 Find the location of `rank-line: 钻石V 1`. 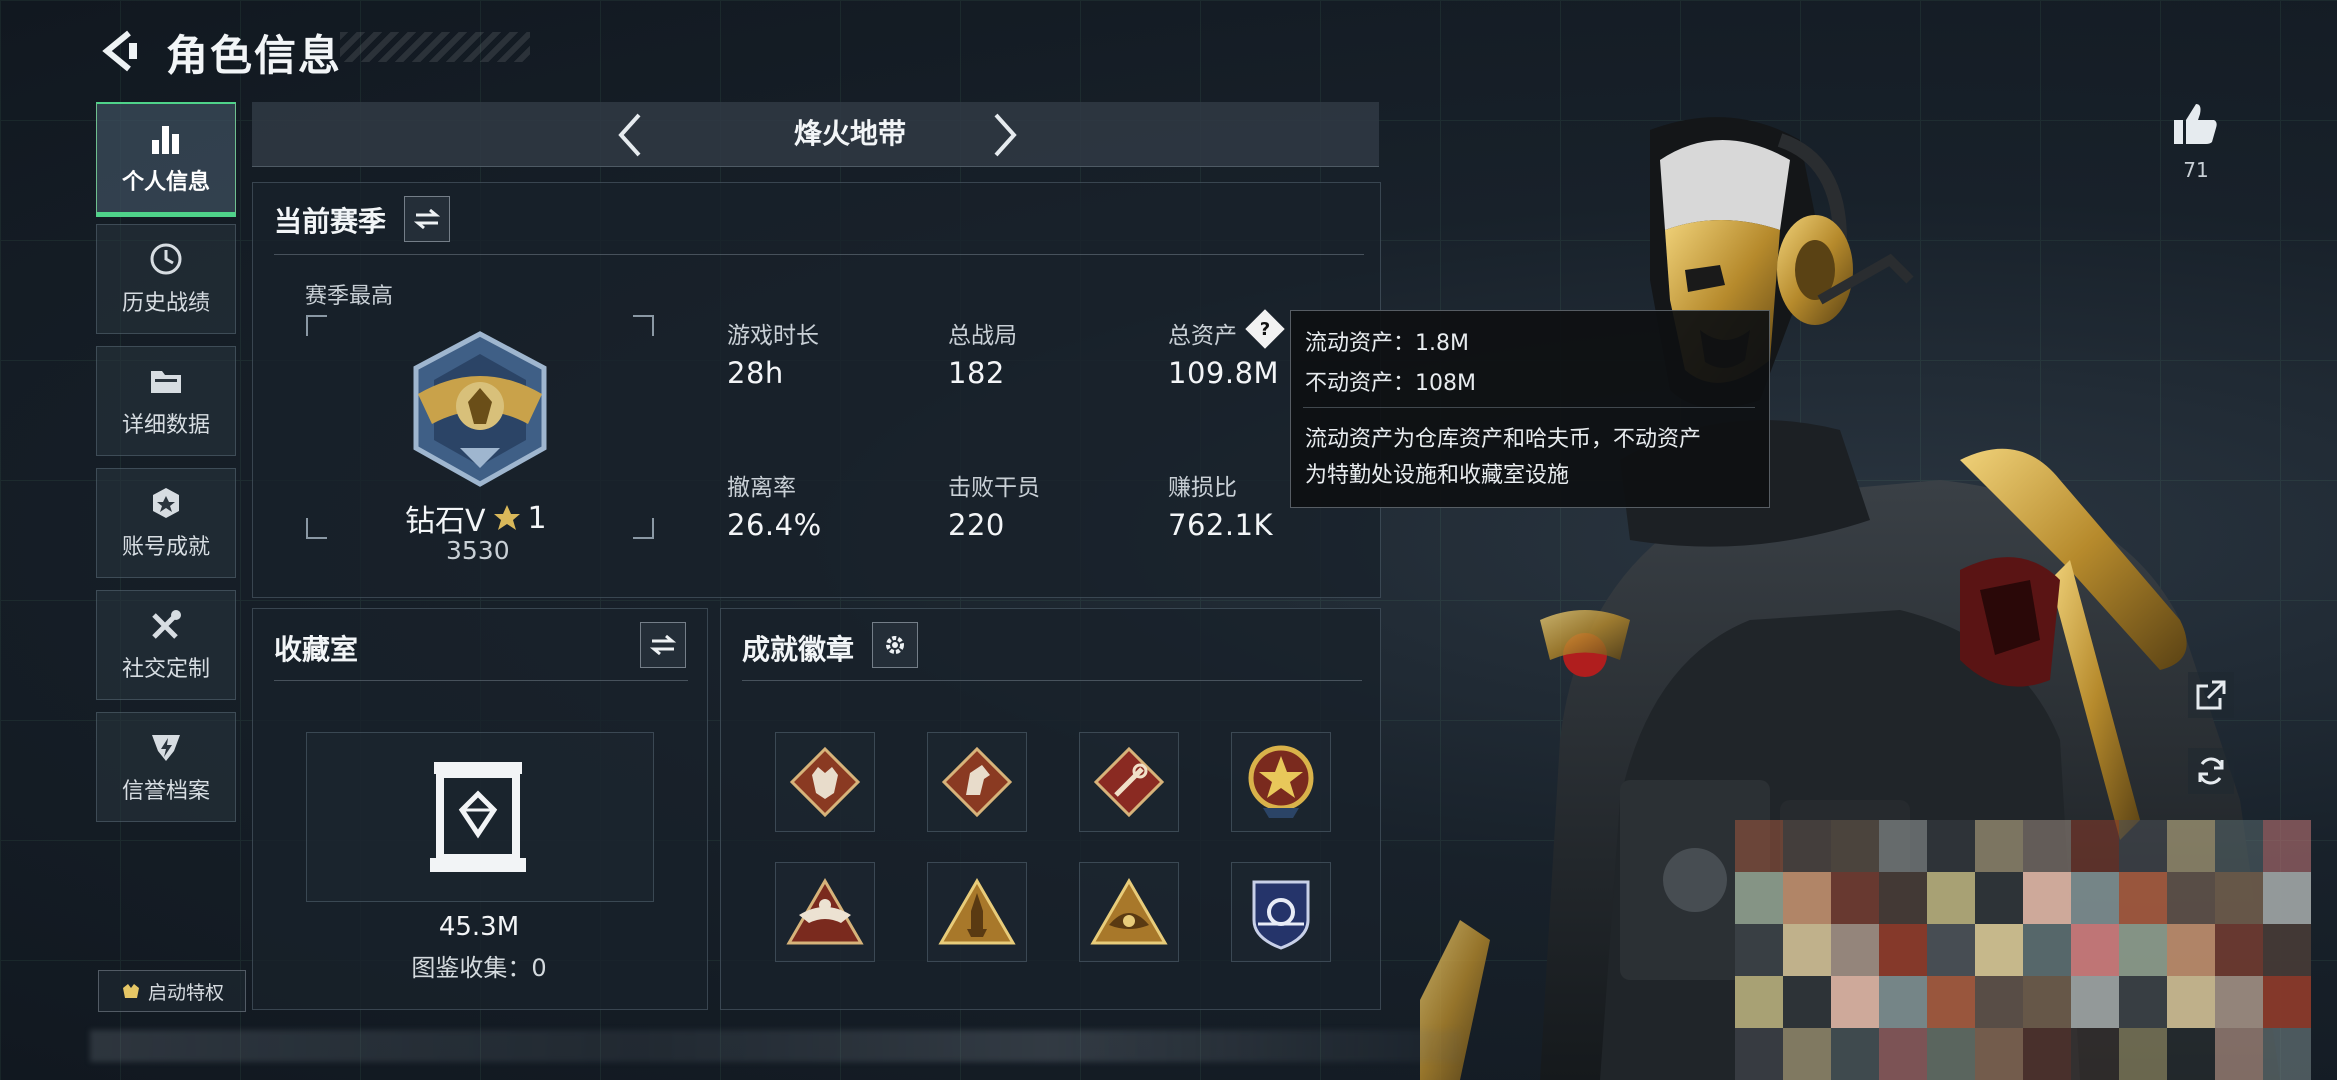

rank-line: 钻石V 1 is located at coordinates (476, 518).